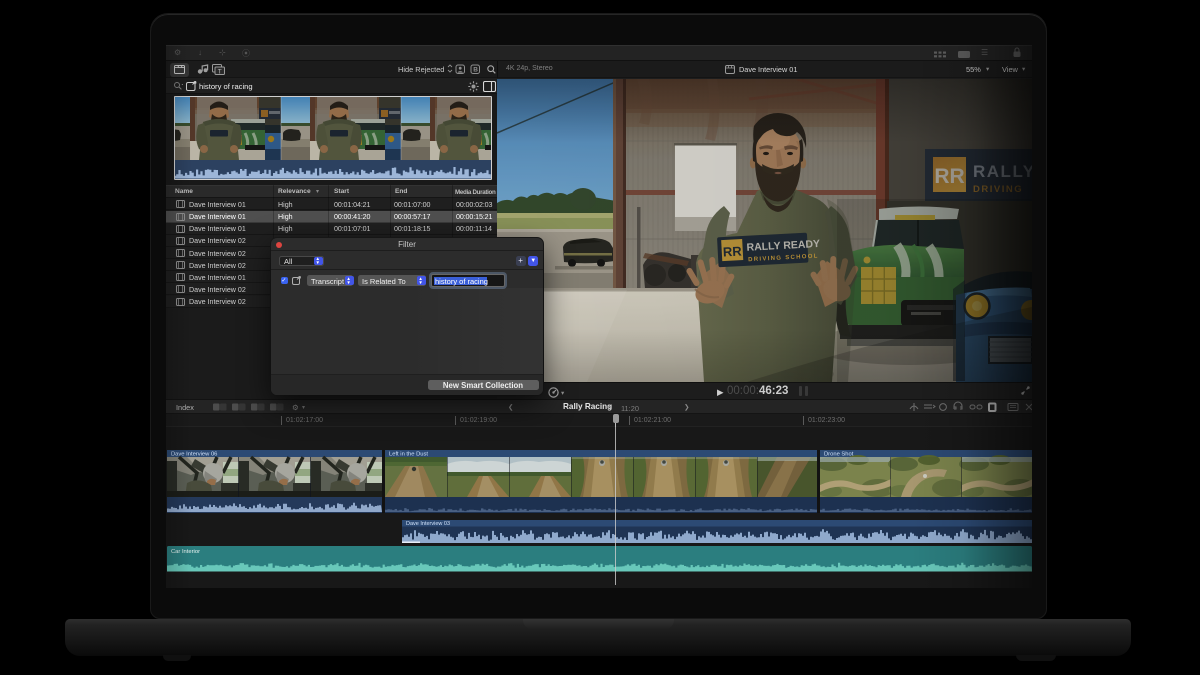 This screenshot has width=1200, height=675. What do you see at coordinates (408, 455) in the screenshot?
I see `svg-text: Left in the Dust` at bounding box center [408, 455].